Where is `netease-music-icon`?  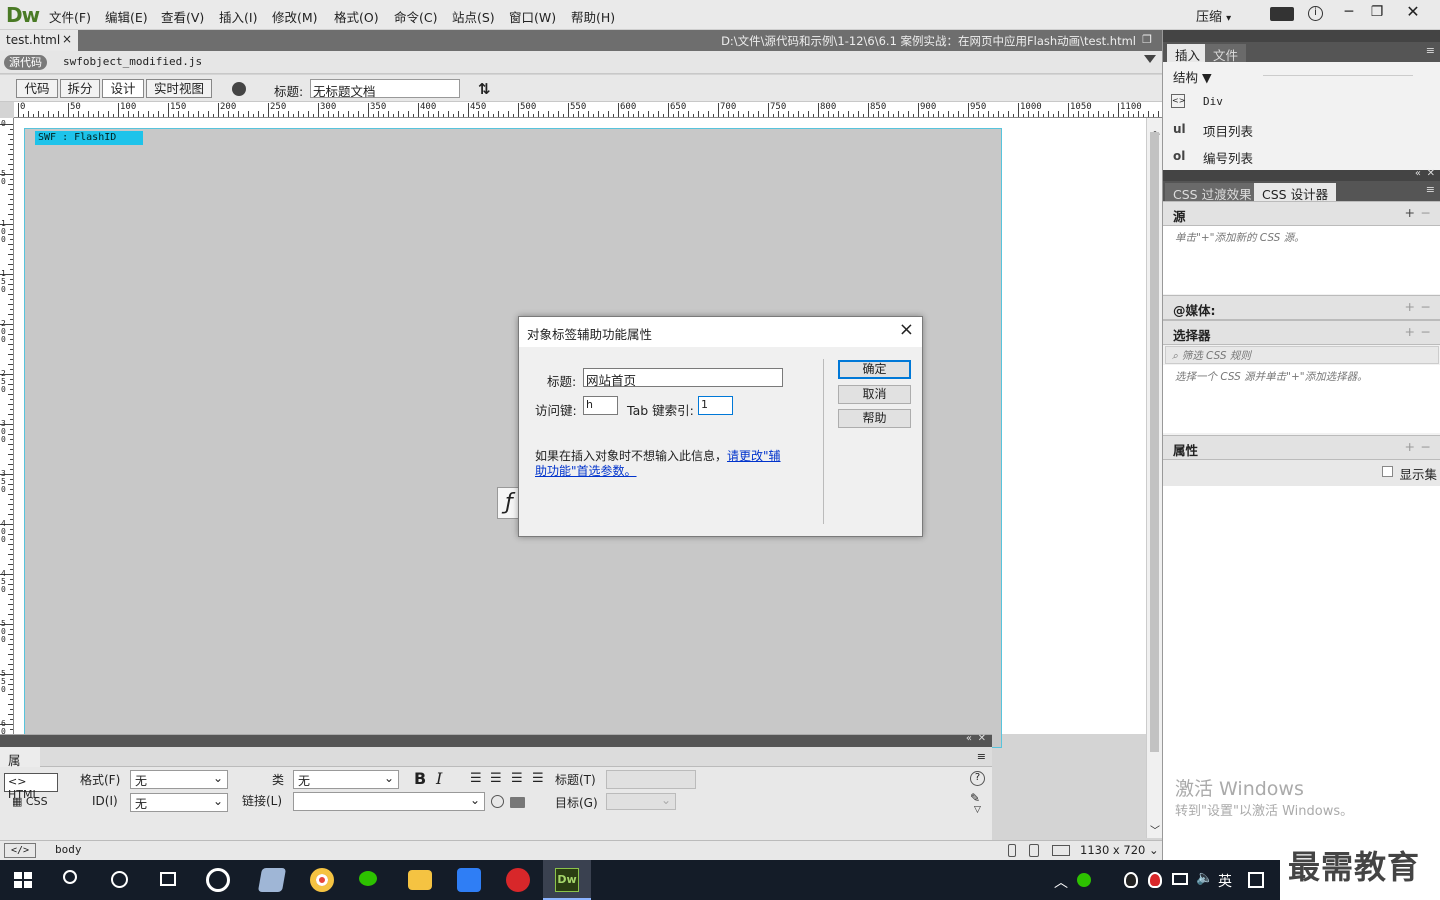
netease-music-icon is located at coordinates (518, 880).